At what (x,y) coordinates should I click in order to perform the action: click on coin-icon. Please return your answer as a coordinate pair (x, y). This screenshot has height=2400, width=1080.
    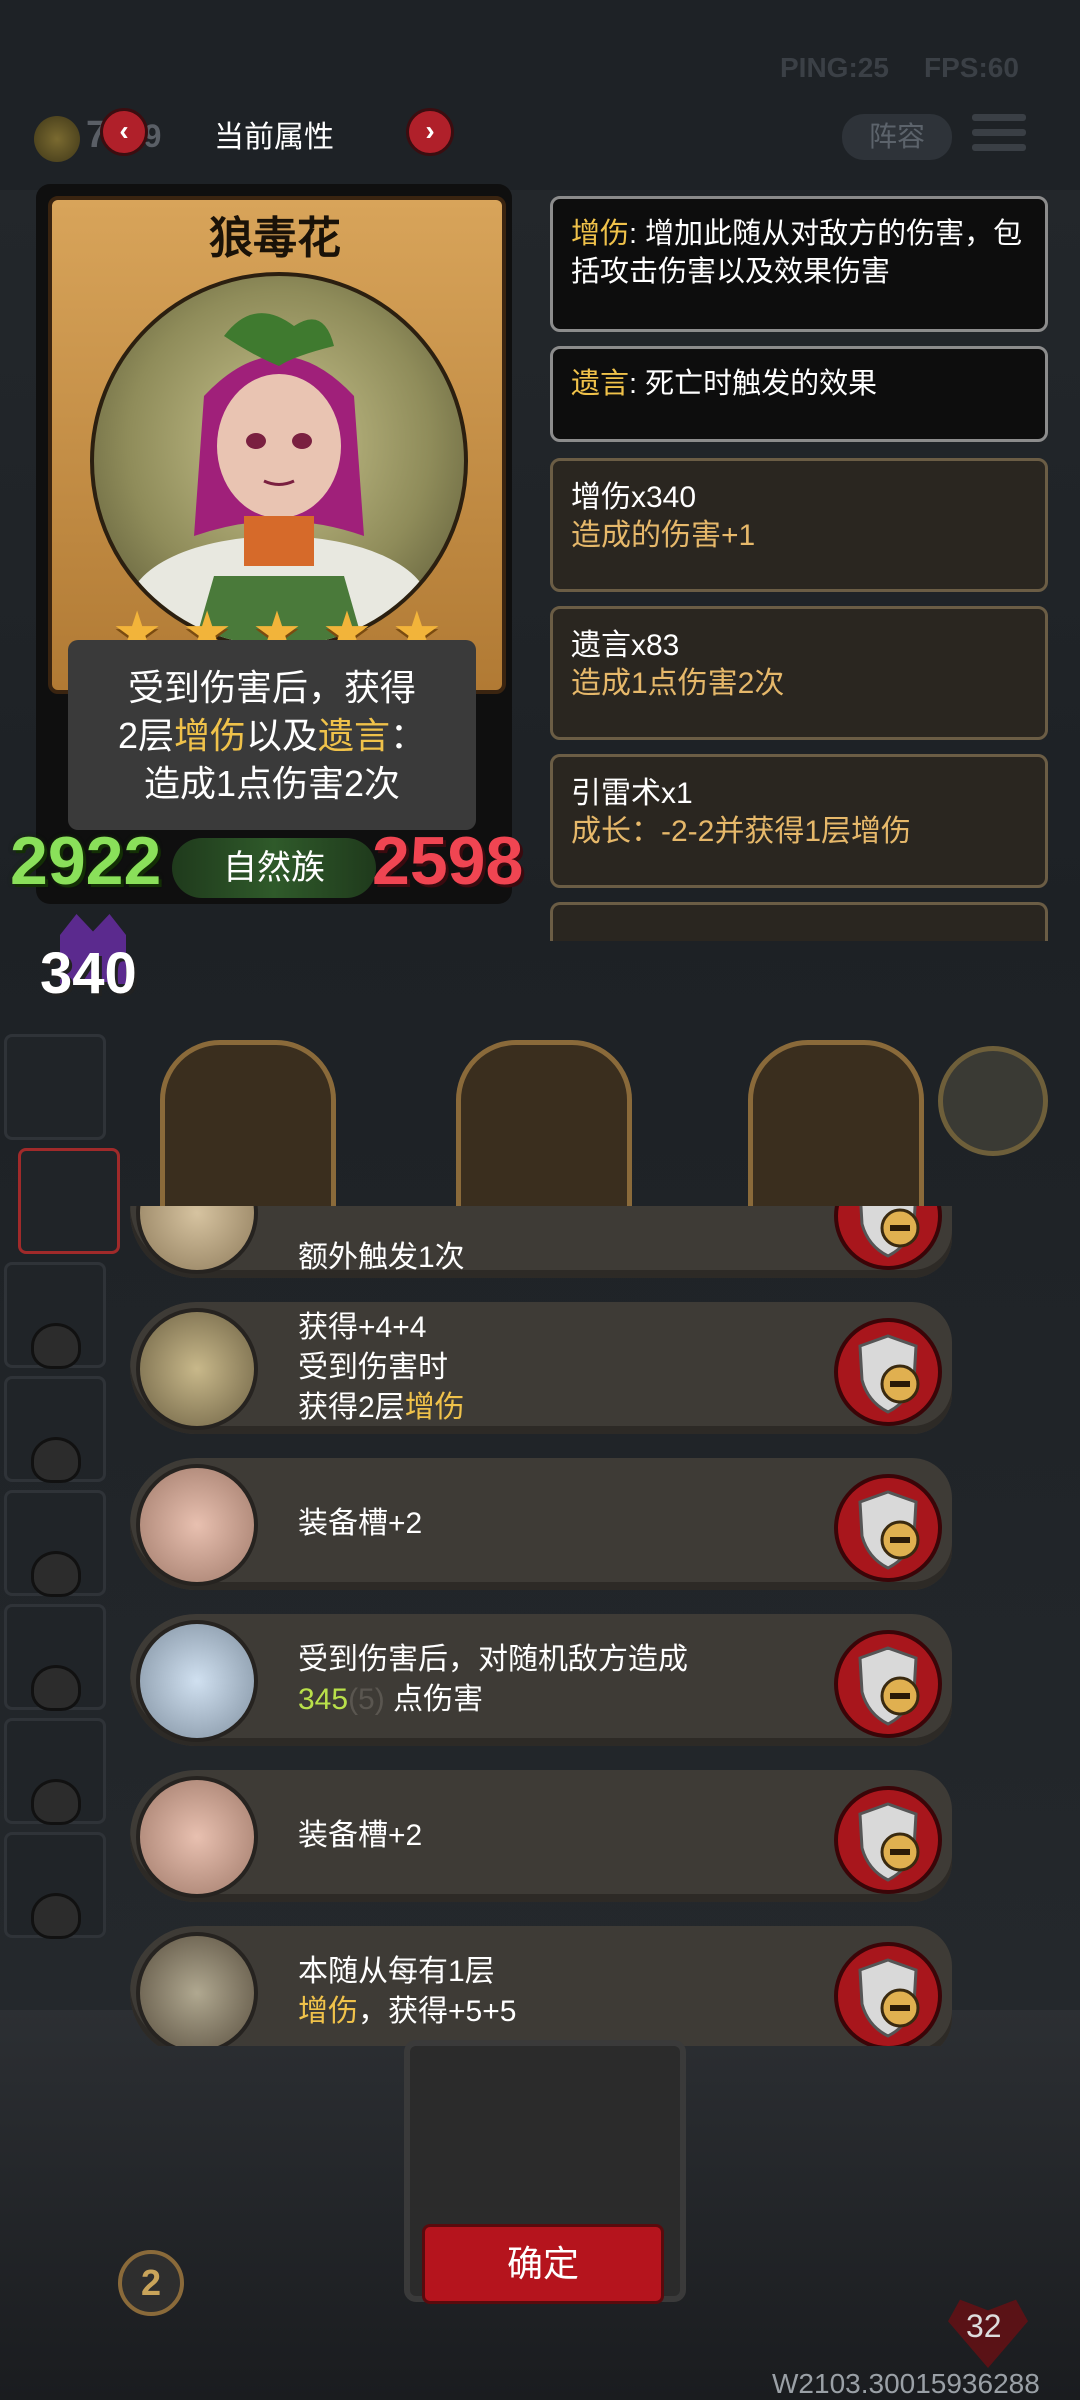
    Looking at the image, I should click on (57, 139).